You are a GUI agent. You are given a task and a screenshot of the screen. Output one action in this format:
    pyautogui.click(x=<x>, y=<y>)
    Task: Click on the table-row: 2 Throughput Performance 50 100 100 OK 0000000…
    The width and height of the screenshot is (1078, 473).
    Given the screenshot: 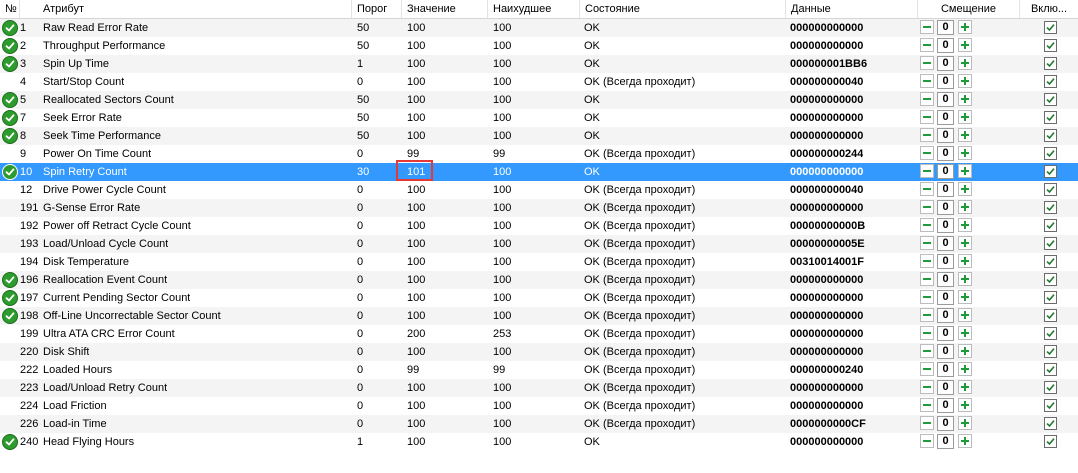 What is the action you would take?
    pyautogui.click(x=539, y=46)
    